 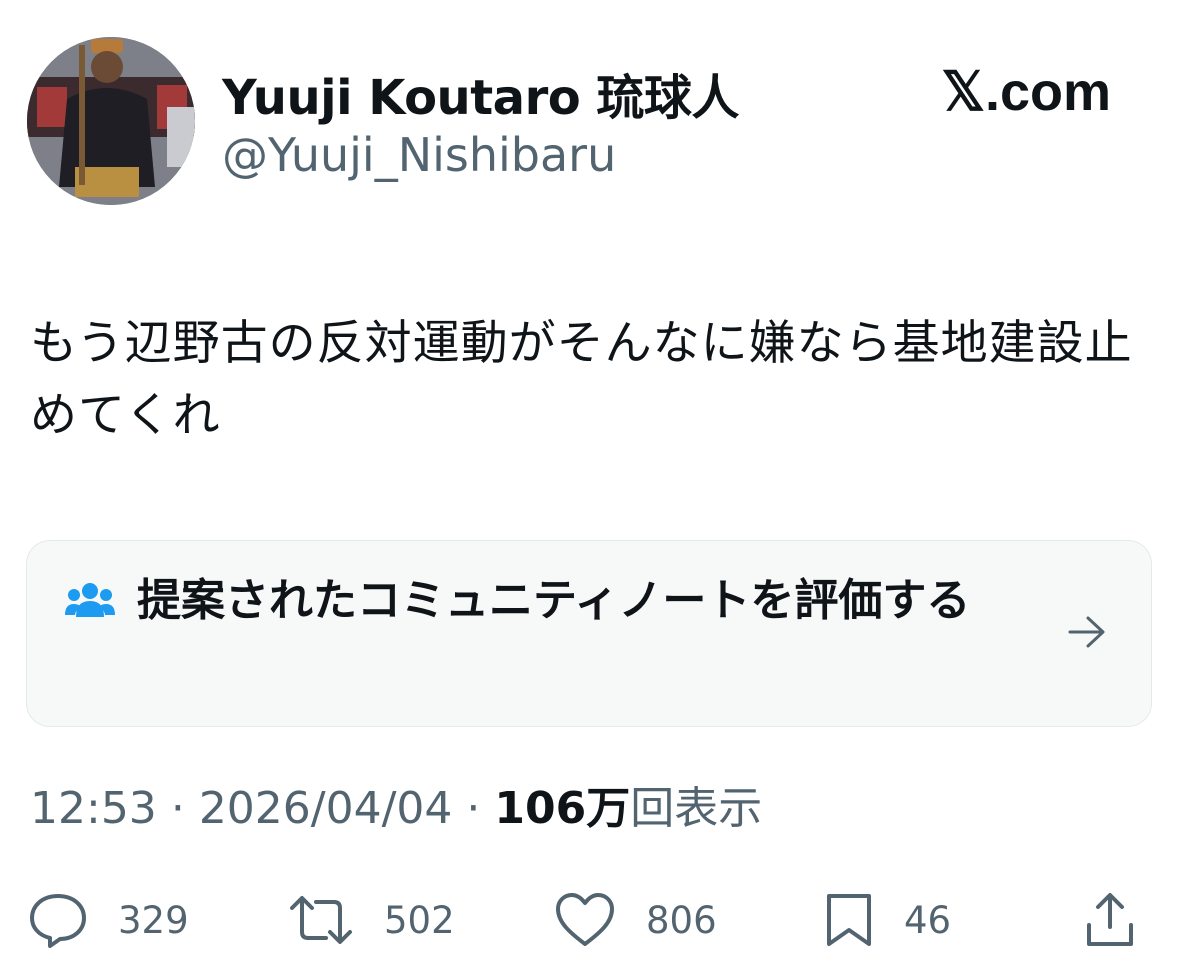 What do you see at coordinates (696, 808) in the screenshot?
I see `views-label: 回表示` at bounding box center [696, 808].